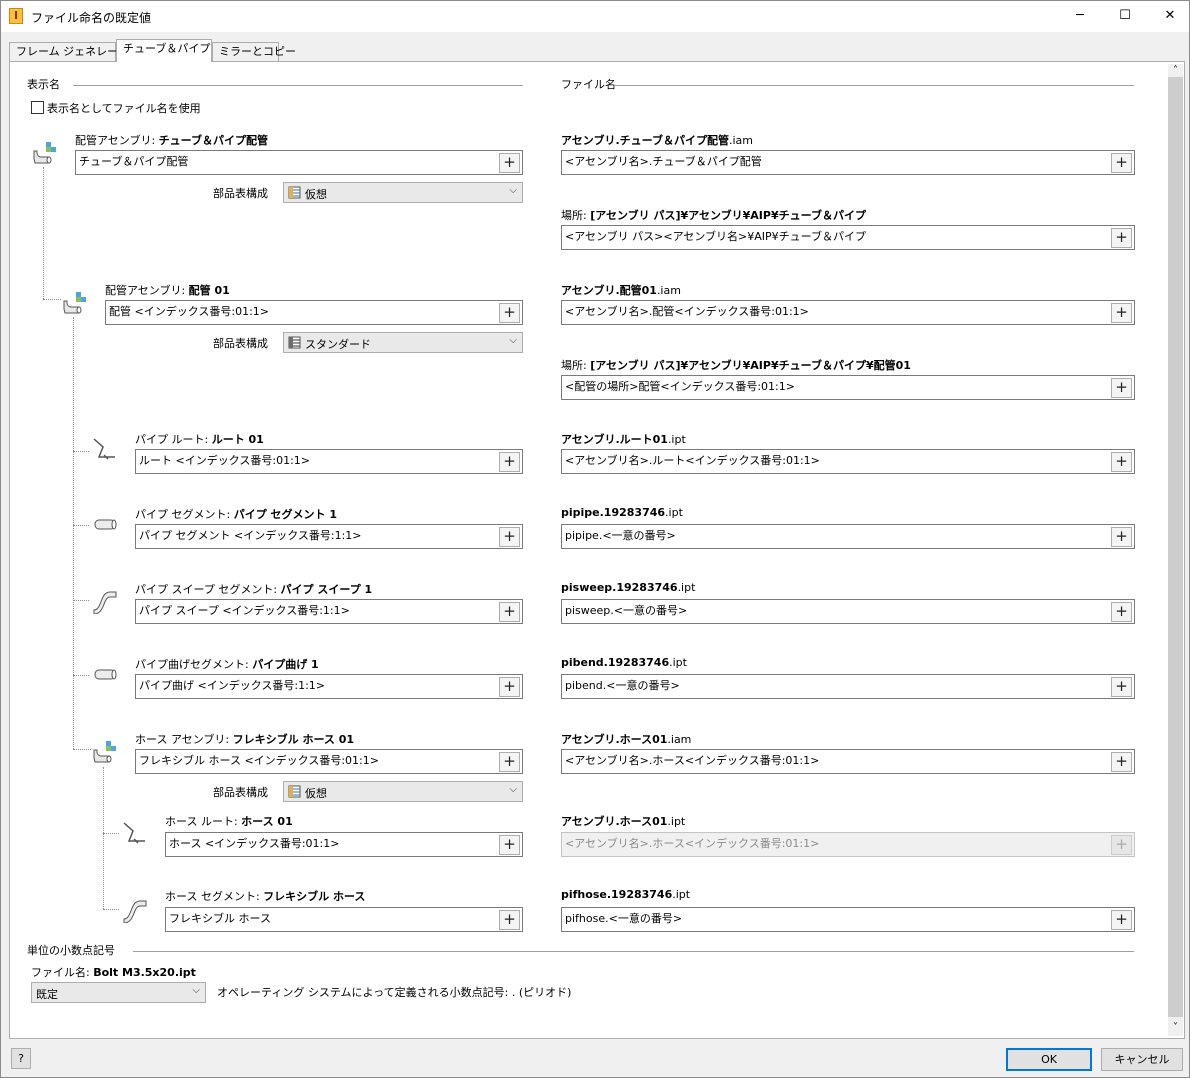  Describe the element at coordinates (329, 686) in the screenshot. I see `display-field-pipe-bend: パイプ曲げ <インデックス番号:1:1> +` at that location.